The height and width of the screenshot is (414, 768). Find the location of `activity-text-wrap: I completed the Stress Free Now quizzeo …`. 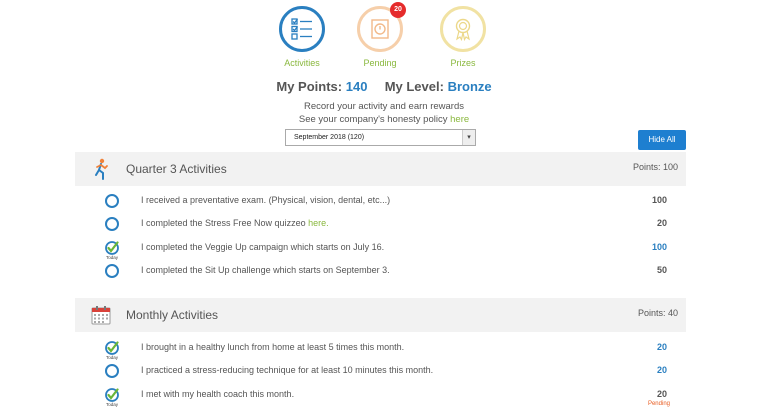

activity-text-wrap: I completed the Stress Free Now quizzeo … is located at coordinates (235, 223).